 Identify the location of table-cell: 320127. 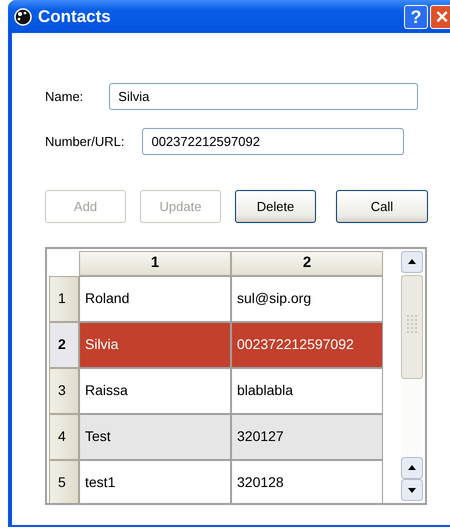
(307, 437).